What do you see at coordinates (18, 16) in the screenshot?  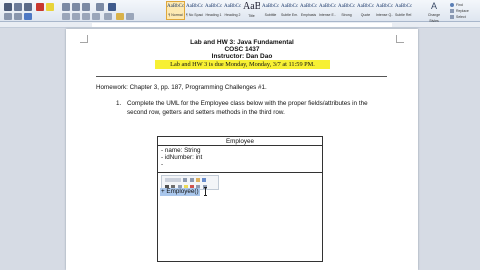 I see `superscript-icon` at bounding box center [18, 16].